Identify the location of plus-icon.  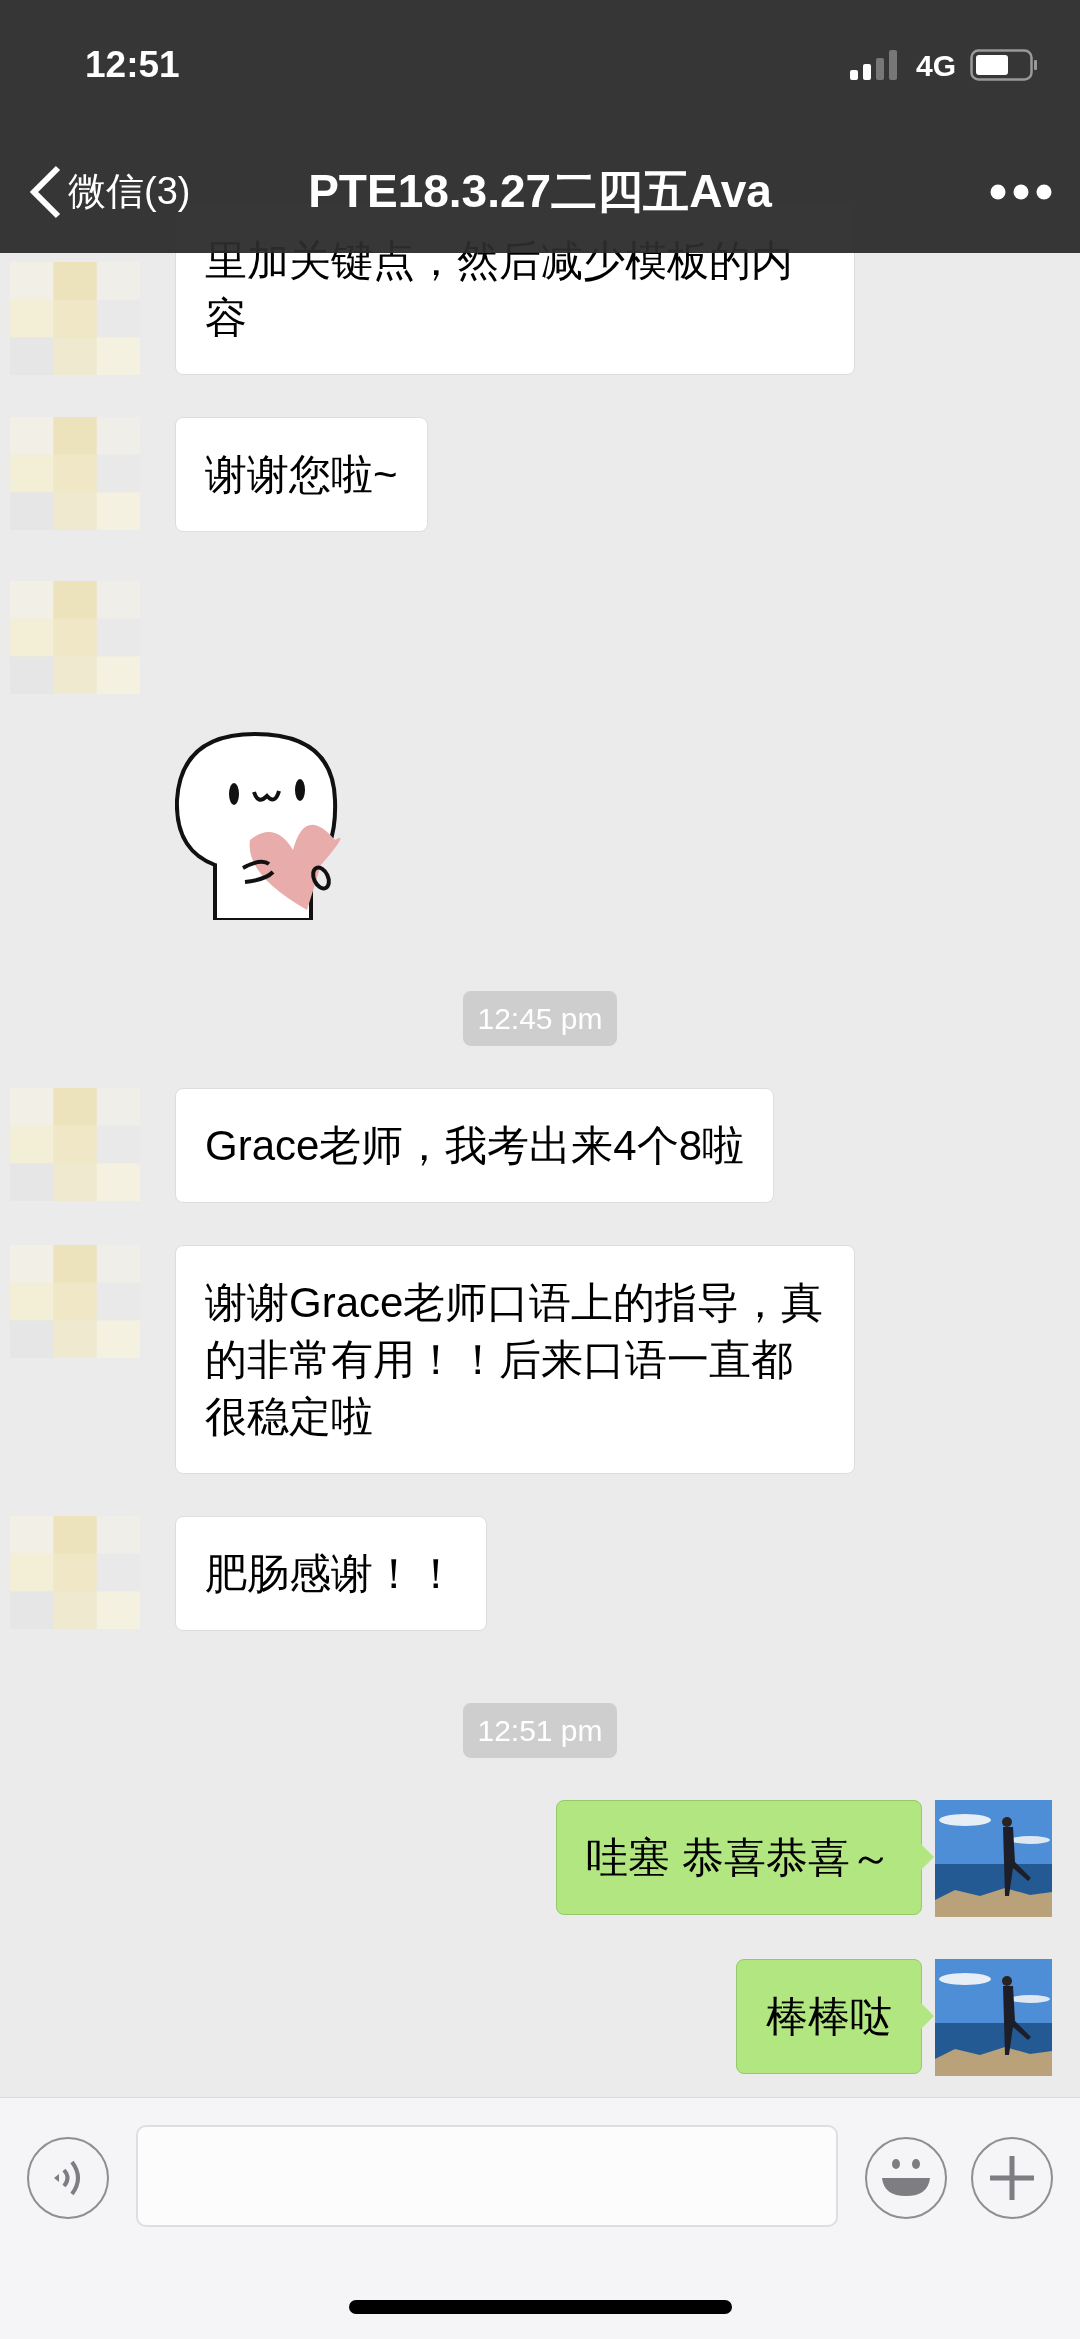
(1012, 2178).